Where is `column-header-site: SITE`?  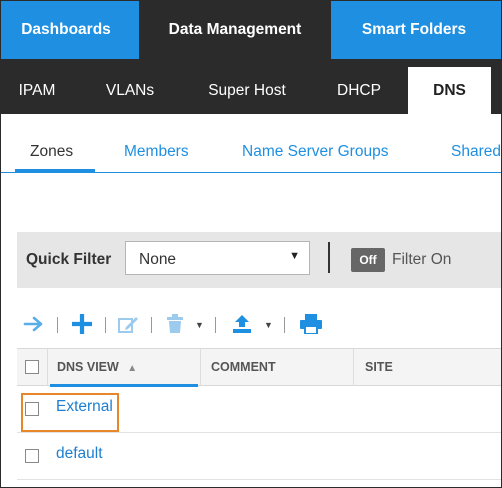
column-header-site: SITE is located at coordinates (379, 367).